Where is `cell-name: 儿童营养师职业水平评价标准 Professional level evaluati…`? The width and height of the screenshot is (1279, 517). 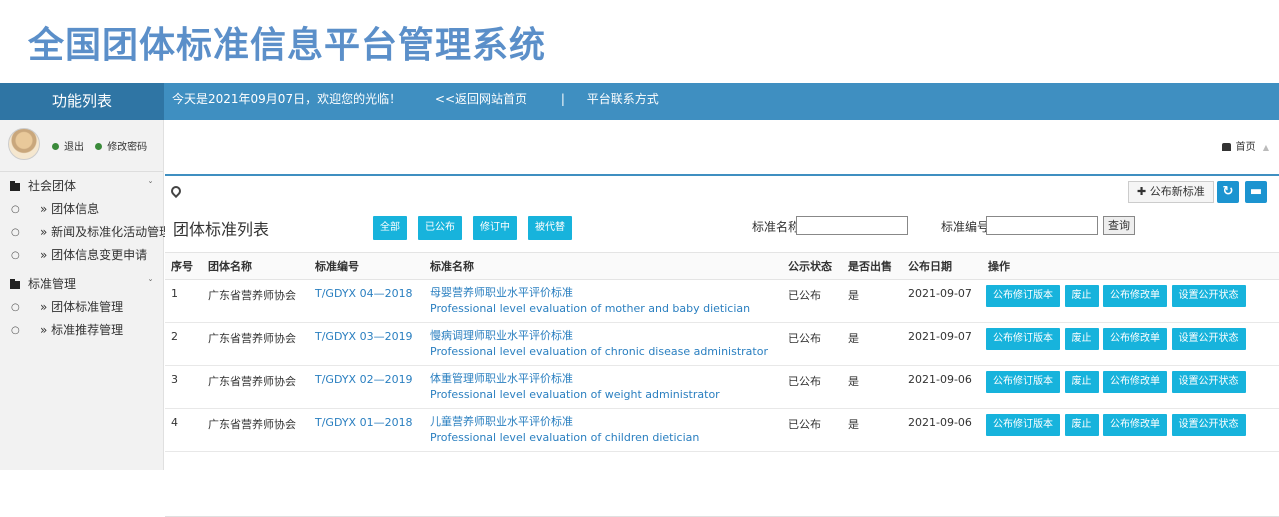 cell-name: 儿童营养师职业水平评价标准 Professional level evaluati… is located at coordinates (603, 430).